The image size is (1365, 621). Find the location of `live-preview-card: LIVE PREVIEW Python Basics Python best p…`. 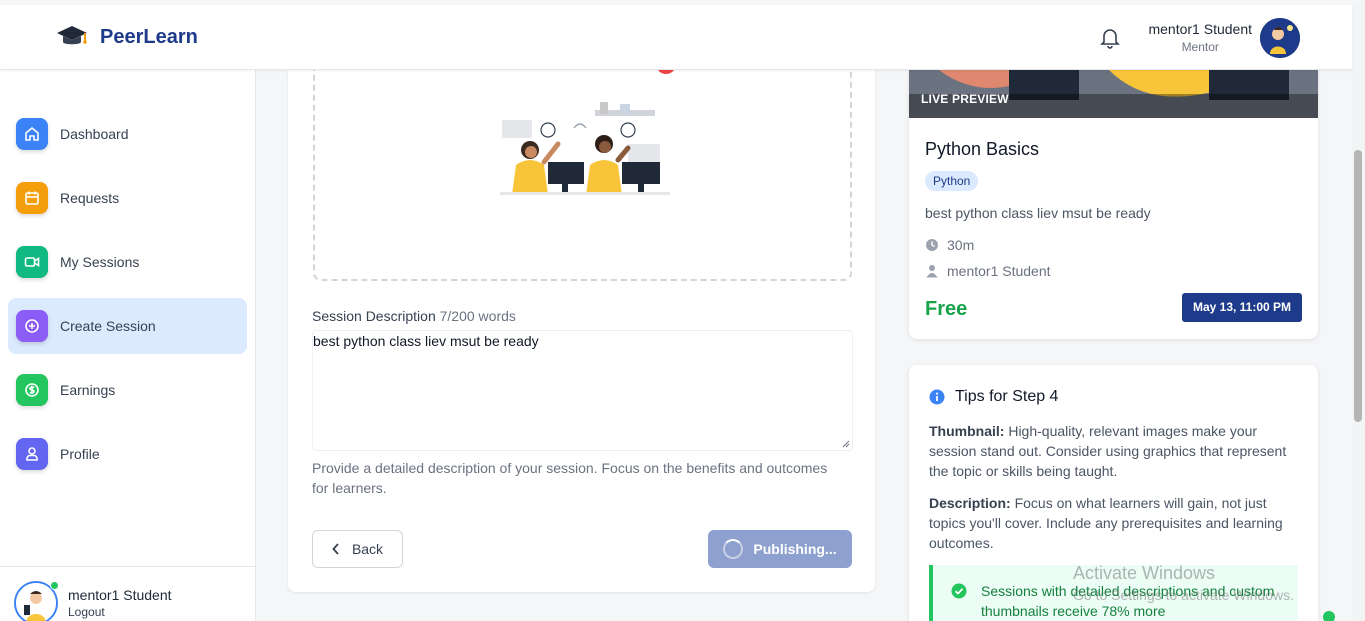

live-preview-card: LIVE PREVIEW Python Basics Python best p… is located at coordinates (1113, 204).